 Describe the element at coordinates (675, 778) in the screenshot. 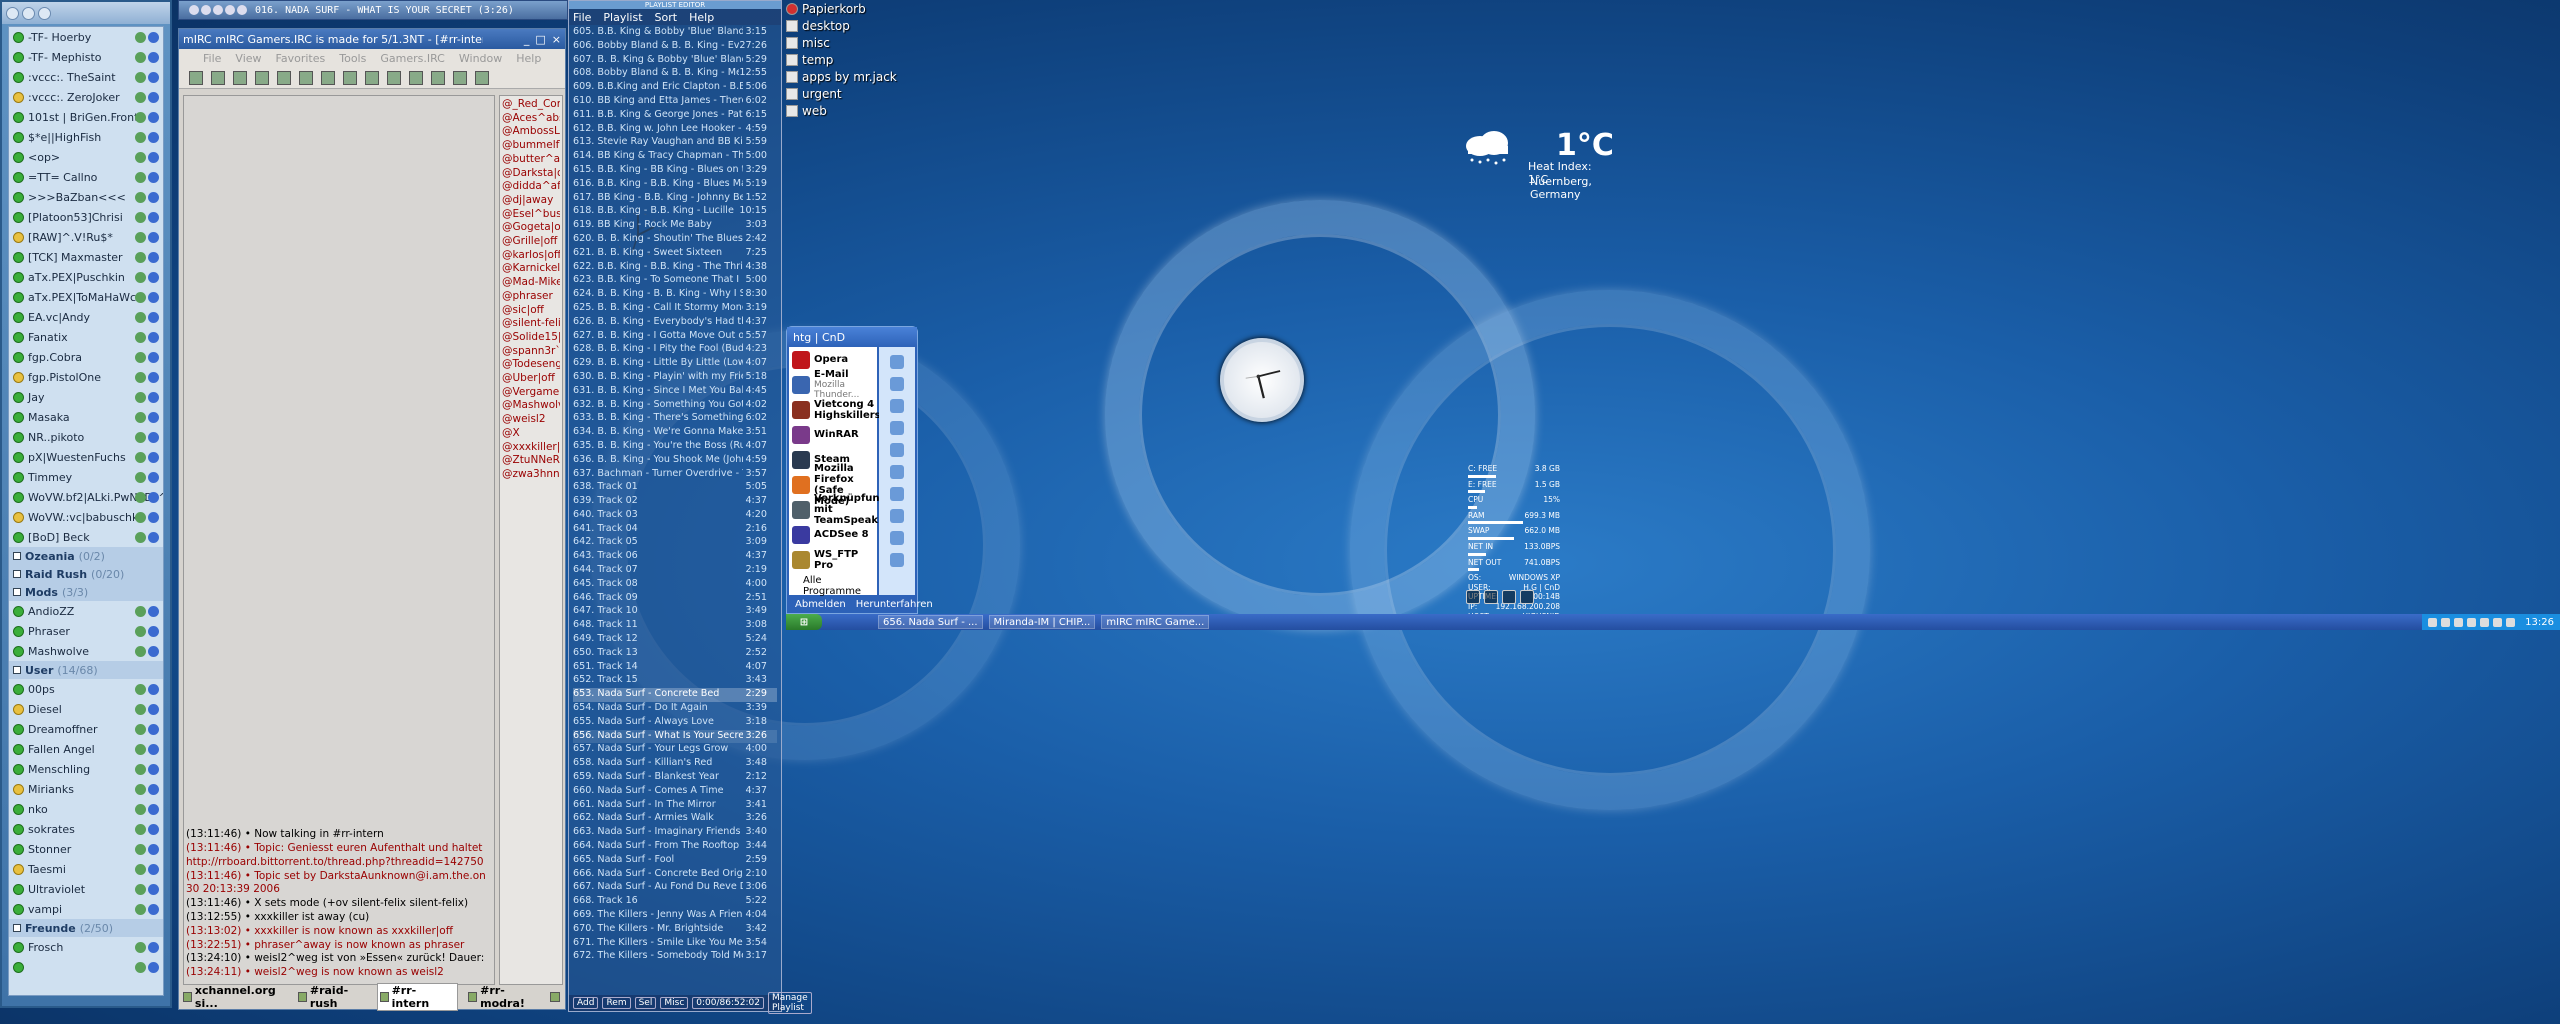

I see `playlist-track: 659. Nada Surf - Blankest Year 2:12` at that location.